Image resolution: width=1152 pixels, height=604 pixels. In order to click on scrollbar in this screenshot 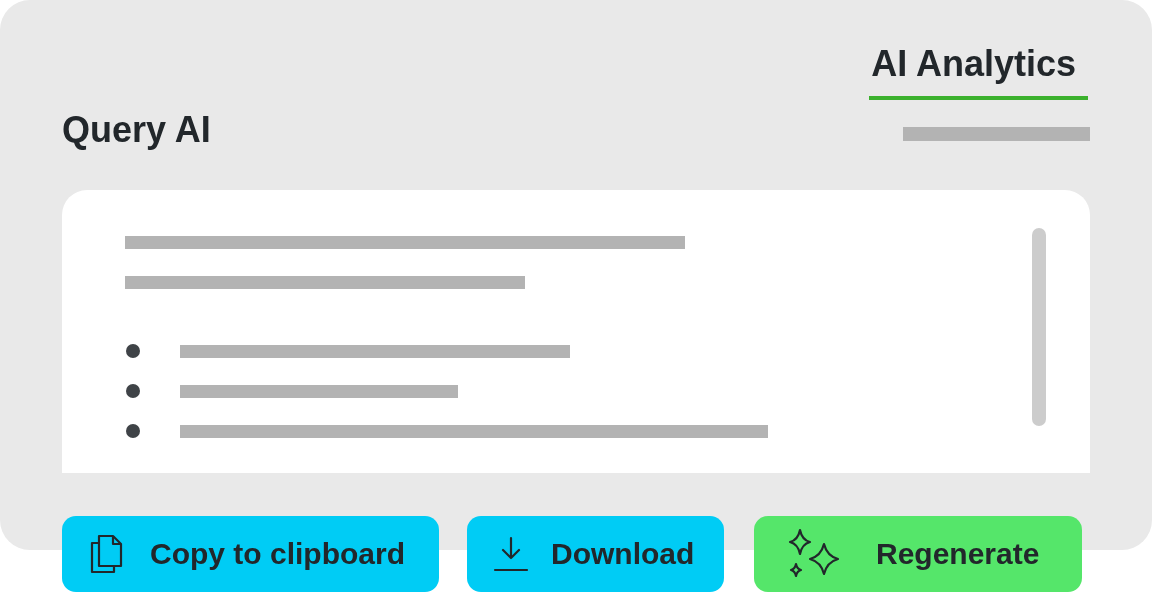, I will do `click(1039, 327)`.